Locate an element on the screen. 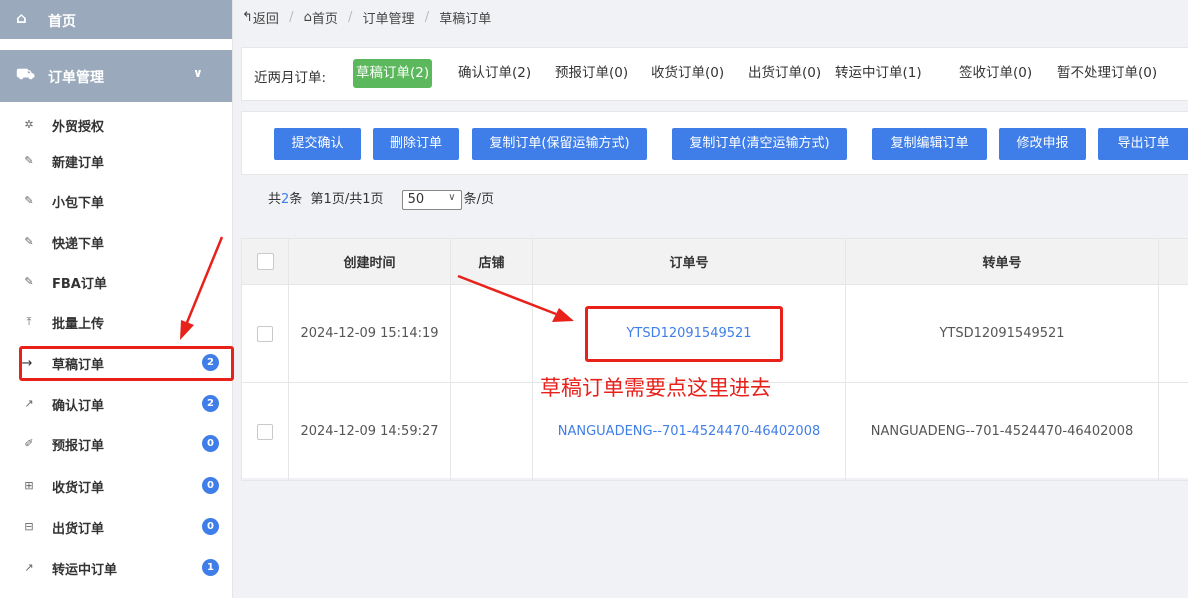 The image size is (1188, 598). order-no-link: NANGUADENG--701-4524470-46402008 is located at coordinates (689, 431).